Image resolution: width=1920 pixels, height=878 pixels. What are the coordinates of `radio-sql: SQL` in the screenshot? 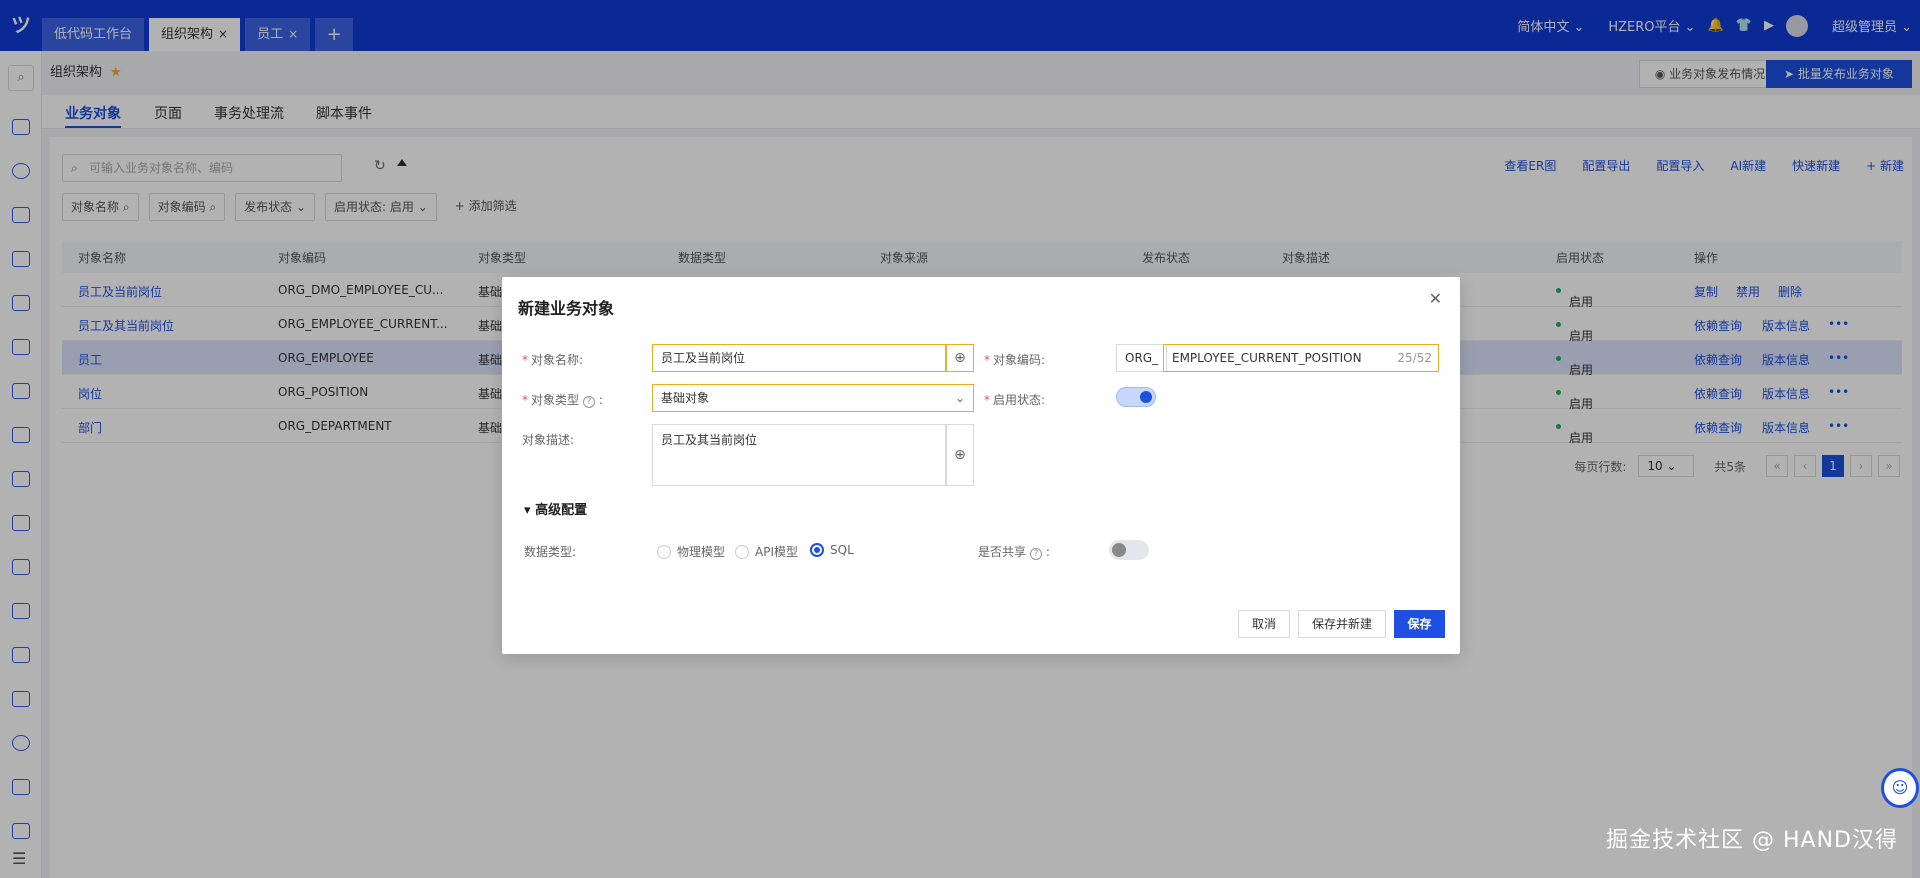 It's located at (832, 550).